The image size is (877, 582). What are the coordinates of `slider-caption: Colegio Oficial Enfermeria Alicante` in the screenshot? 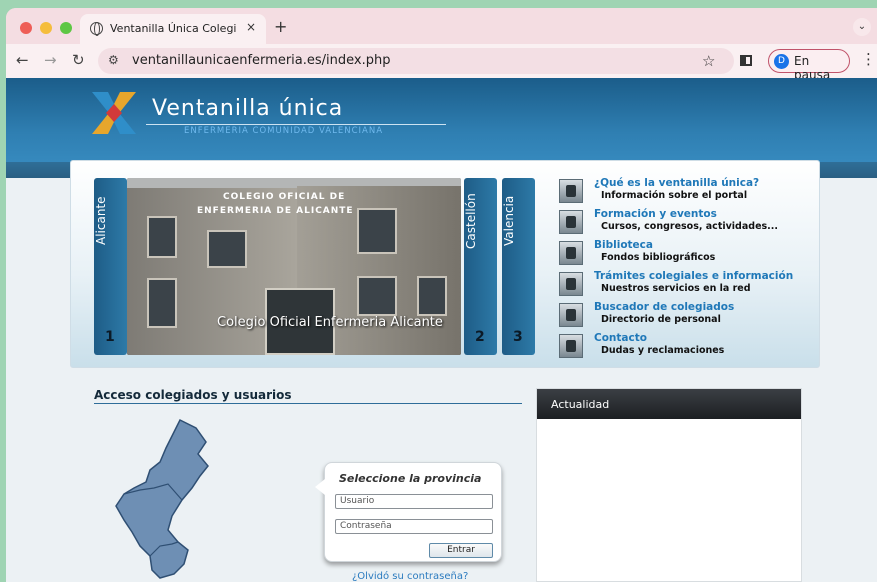 It's located at (330, 322).